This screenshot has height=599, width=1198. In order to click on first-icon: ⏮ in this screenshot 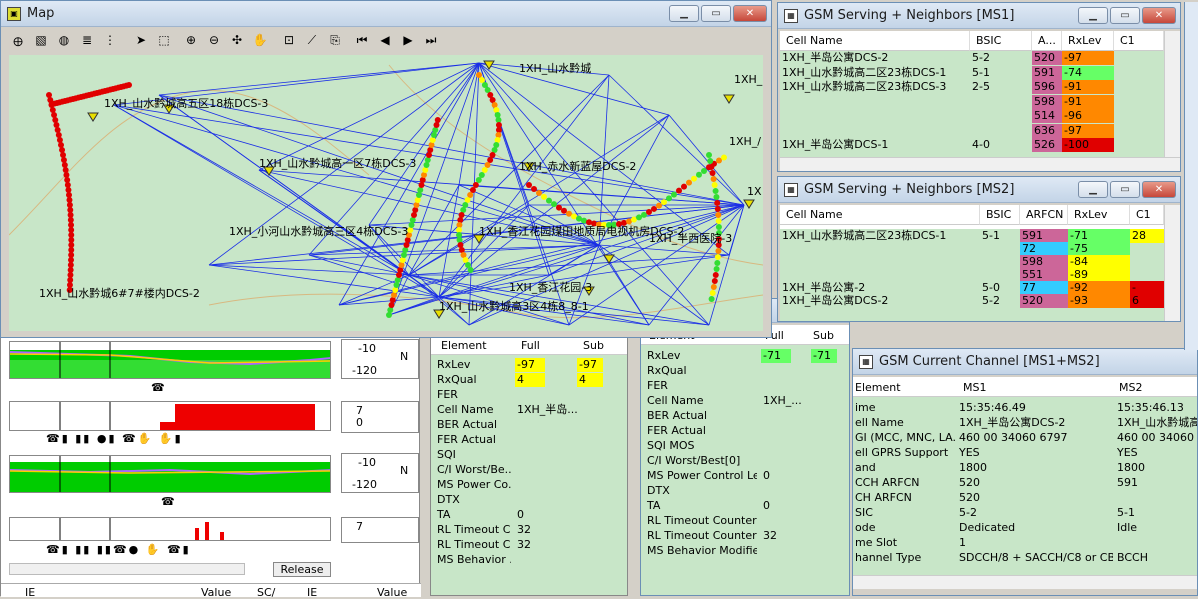, I will do `click(362, 40)`.